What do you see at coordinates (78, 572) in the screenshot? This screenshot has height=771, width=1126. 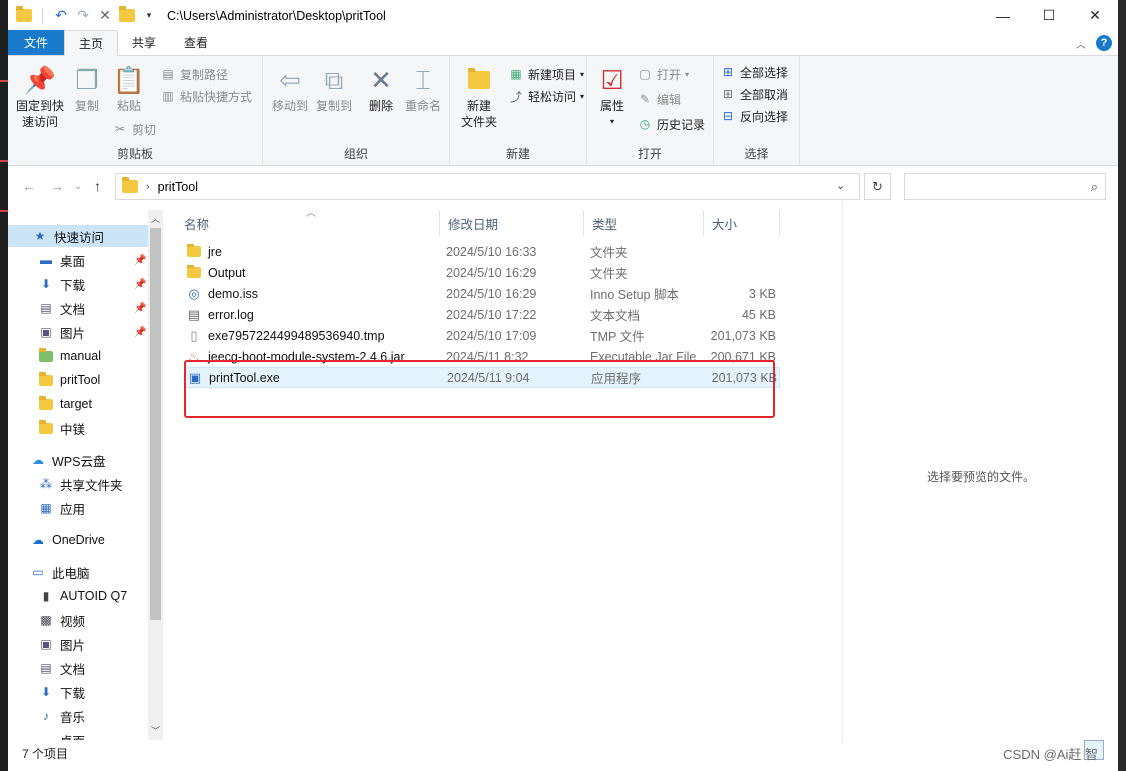 I see `nav-this-pc: ▭ 此电脑` at bounding box center [78, 572].